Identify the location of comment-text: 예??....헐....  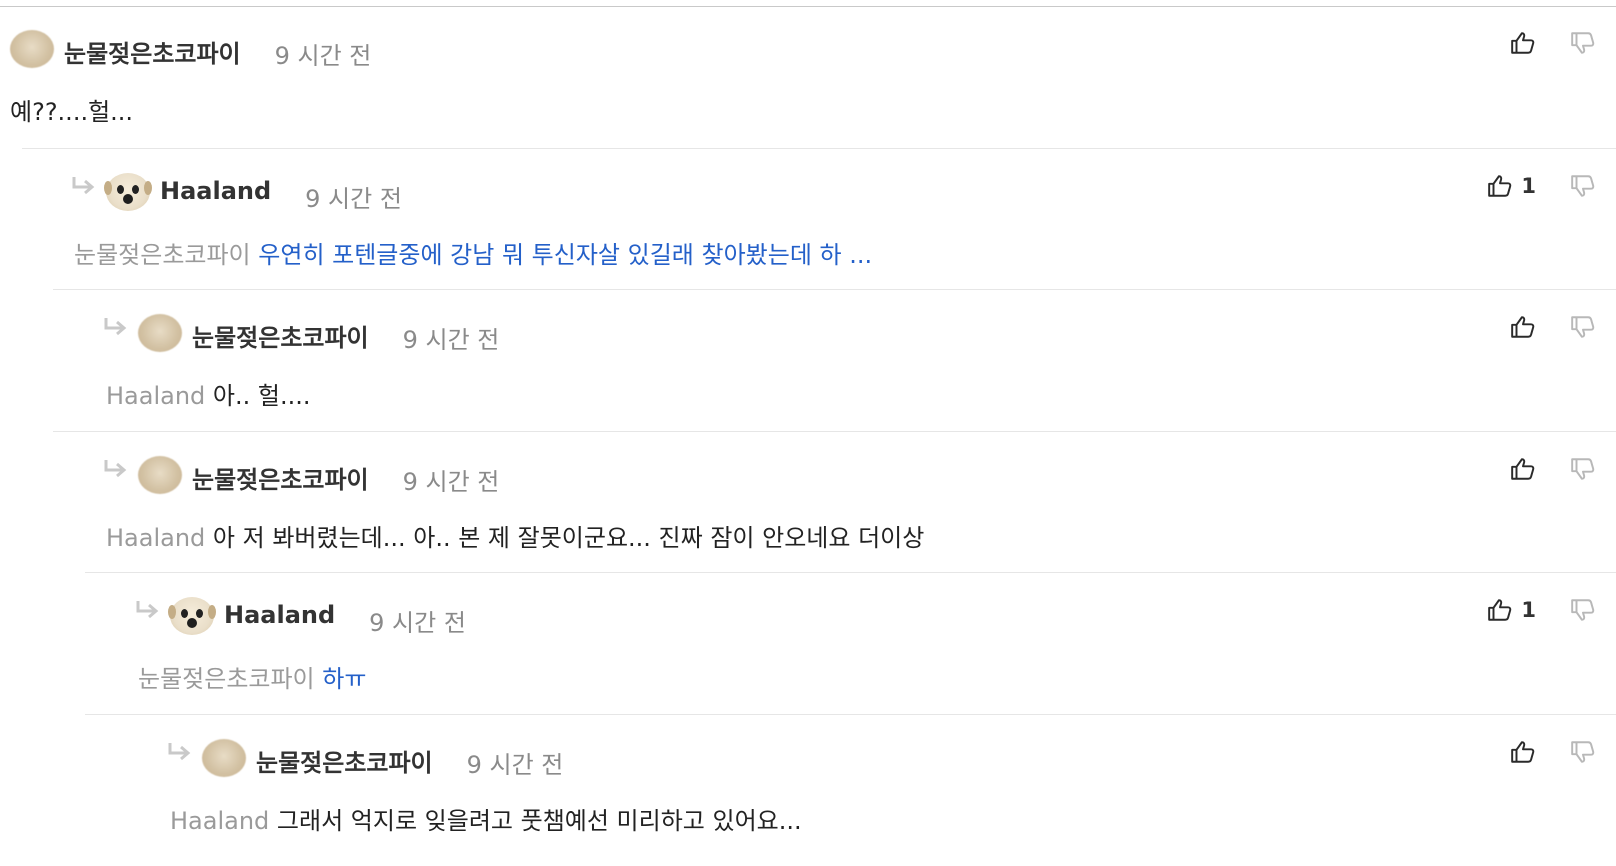
(72, 112).